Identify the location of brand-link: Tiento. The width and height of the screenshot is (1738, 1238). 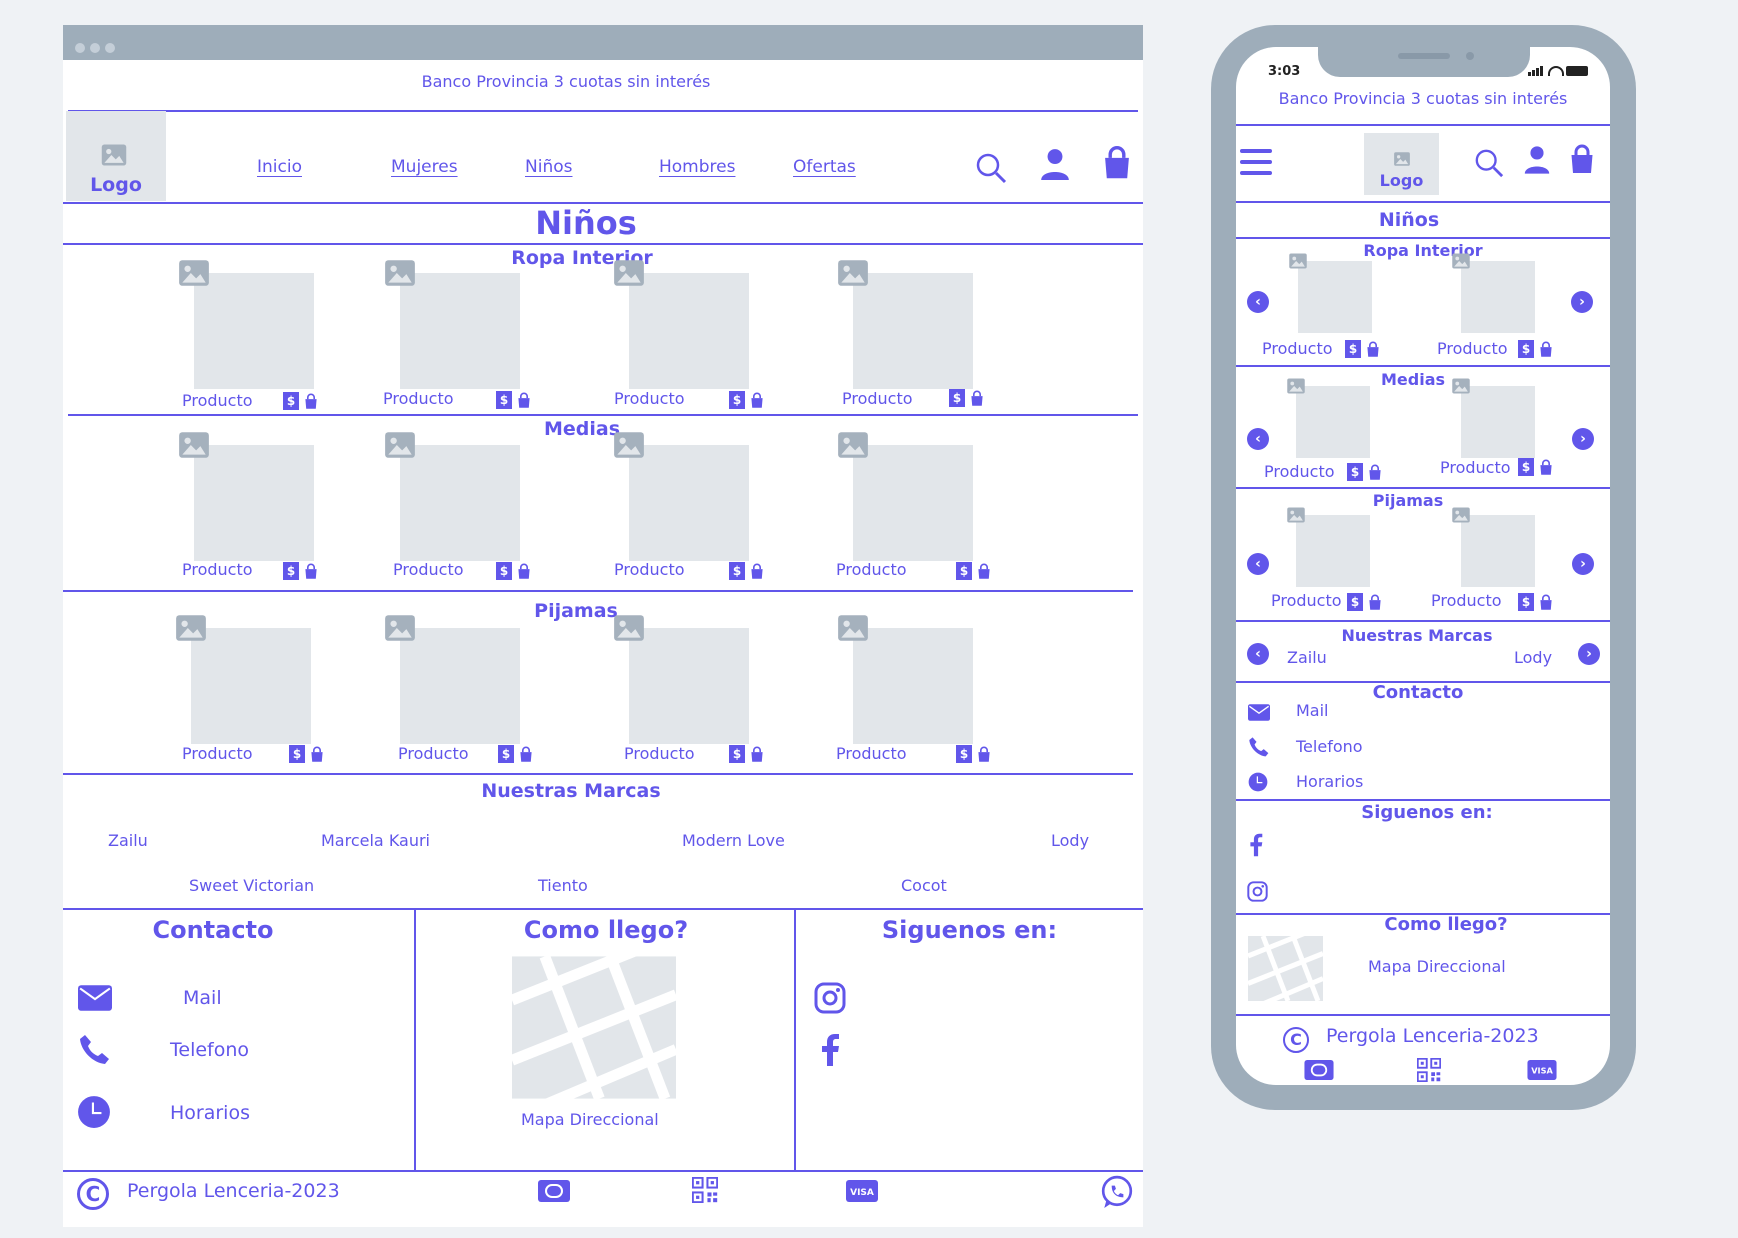
(563, 885).